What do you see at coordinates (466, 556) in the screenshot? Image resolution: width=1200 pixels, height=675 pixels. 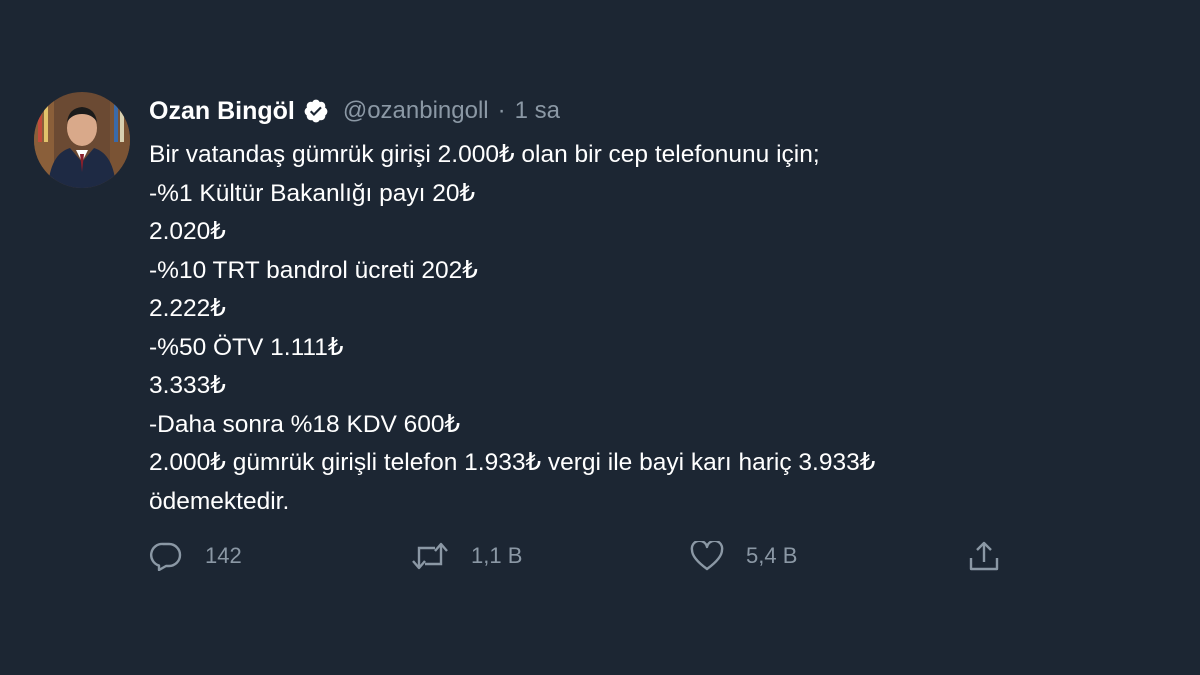 I see `retweet-button: 1,1 B` at bounding box center [466, 556].